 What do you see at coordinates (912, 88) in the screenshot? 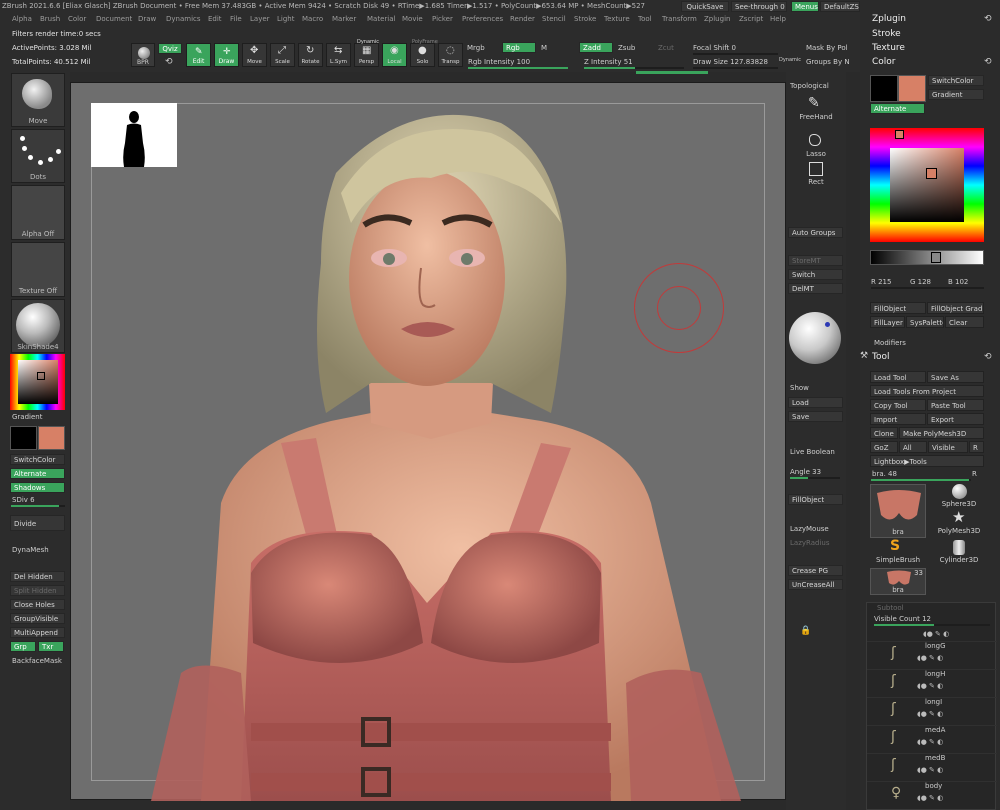
I see `tray-secondary-color-swatch` at bounding box center [912, 88].